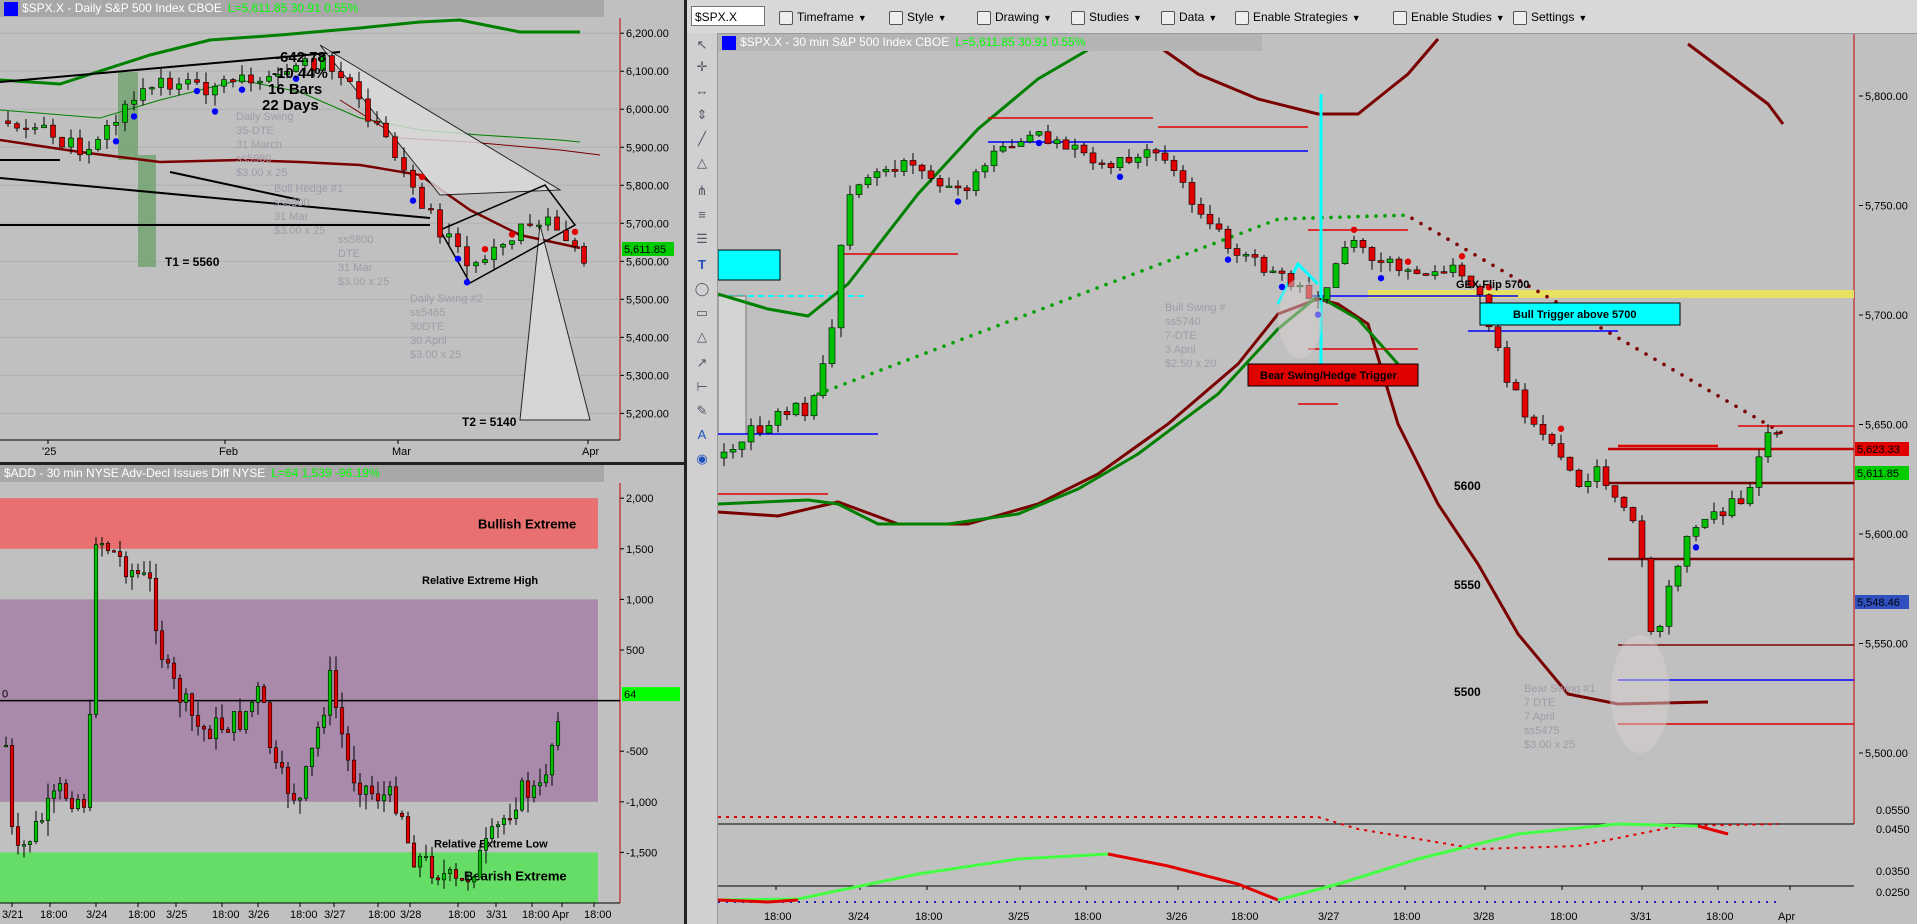 The image size is (1917, 924). What do you see at coordinates (918, 17) in the screenshot?
I see `style-menu: Style ▼` at bounding box center [918, 17].